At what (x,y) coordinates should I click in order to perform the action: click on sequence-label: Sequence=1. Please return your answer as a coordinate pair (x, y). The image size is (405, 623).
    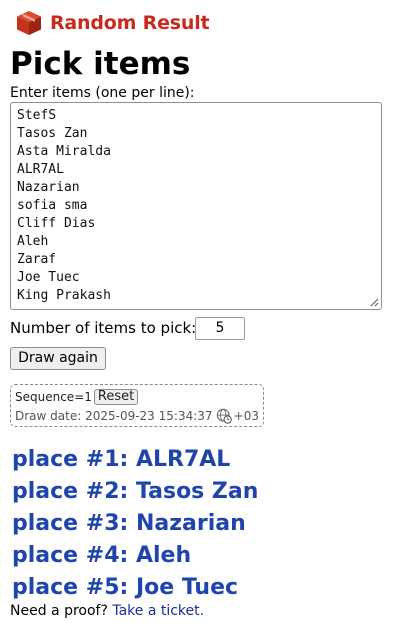
    Looking at the image, I should click on (53, 397).